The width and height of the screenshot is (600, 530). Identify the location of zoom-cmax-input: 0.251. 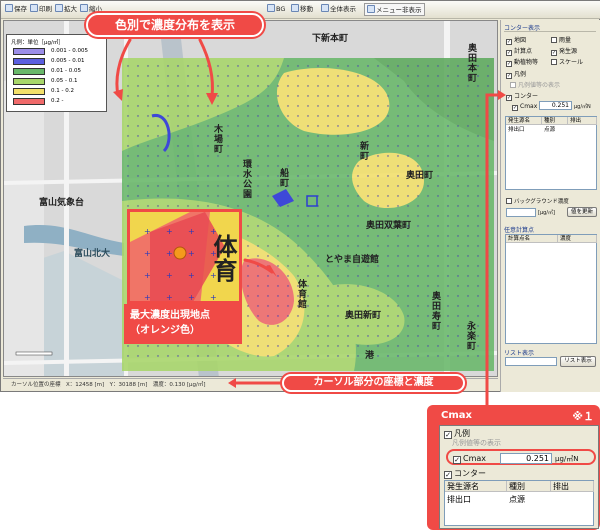
(526, 458).